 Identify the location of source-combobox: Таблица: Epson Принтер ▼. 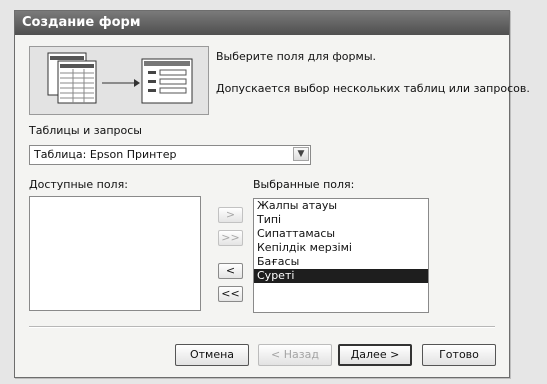
(170, 155).